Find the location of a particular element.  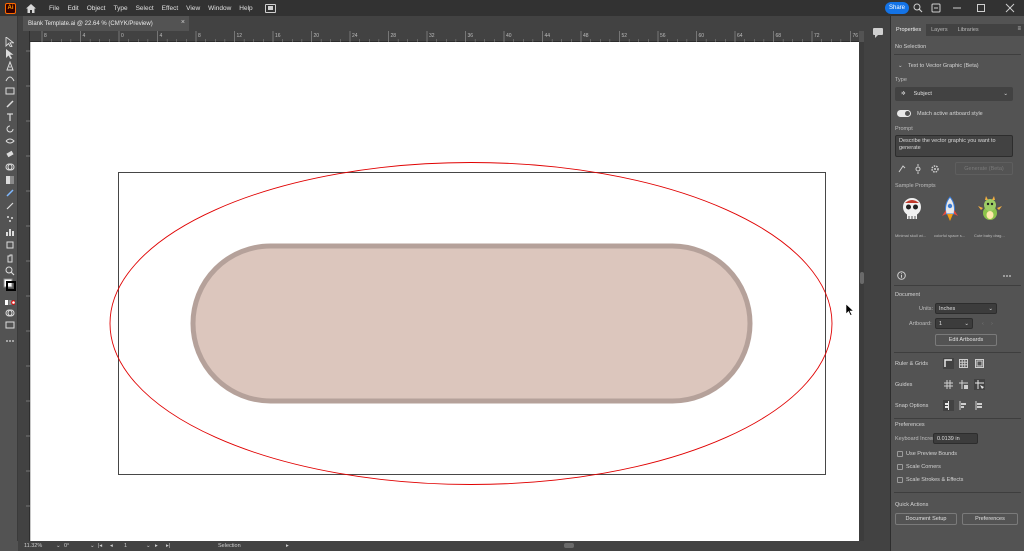

current-tool-name: Selection is located at coordinates (229, 546).